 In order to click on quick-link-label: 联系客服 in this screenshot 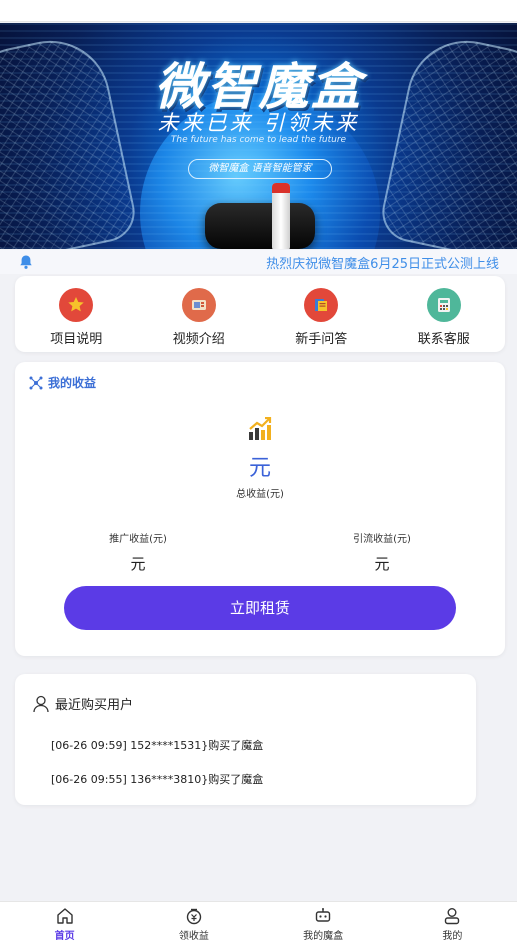, I will do `click(443, 339)`.